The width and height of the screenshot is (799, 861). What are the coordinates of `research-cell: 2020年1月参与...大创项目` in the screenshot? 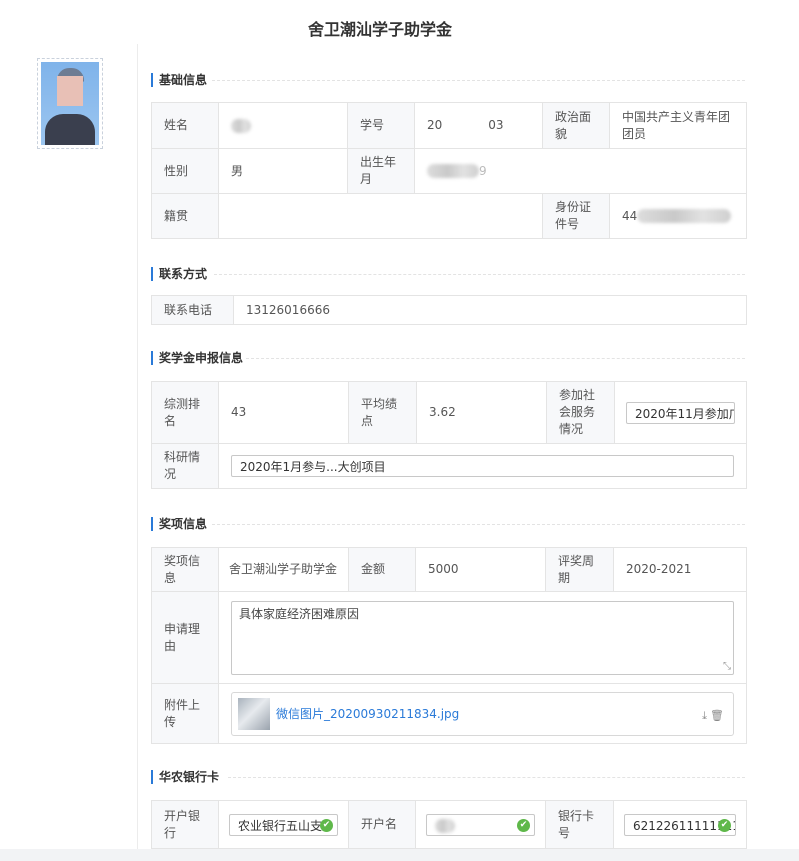 It's located at (482, 466).